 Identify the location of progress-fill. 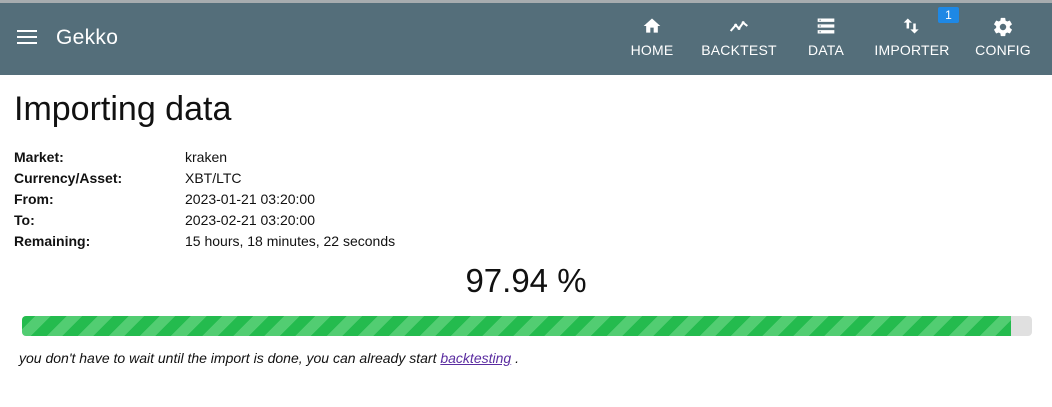
(517, 326).